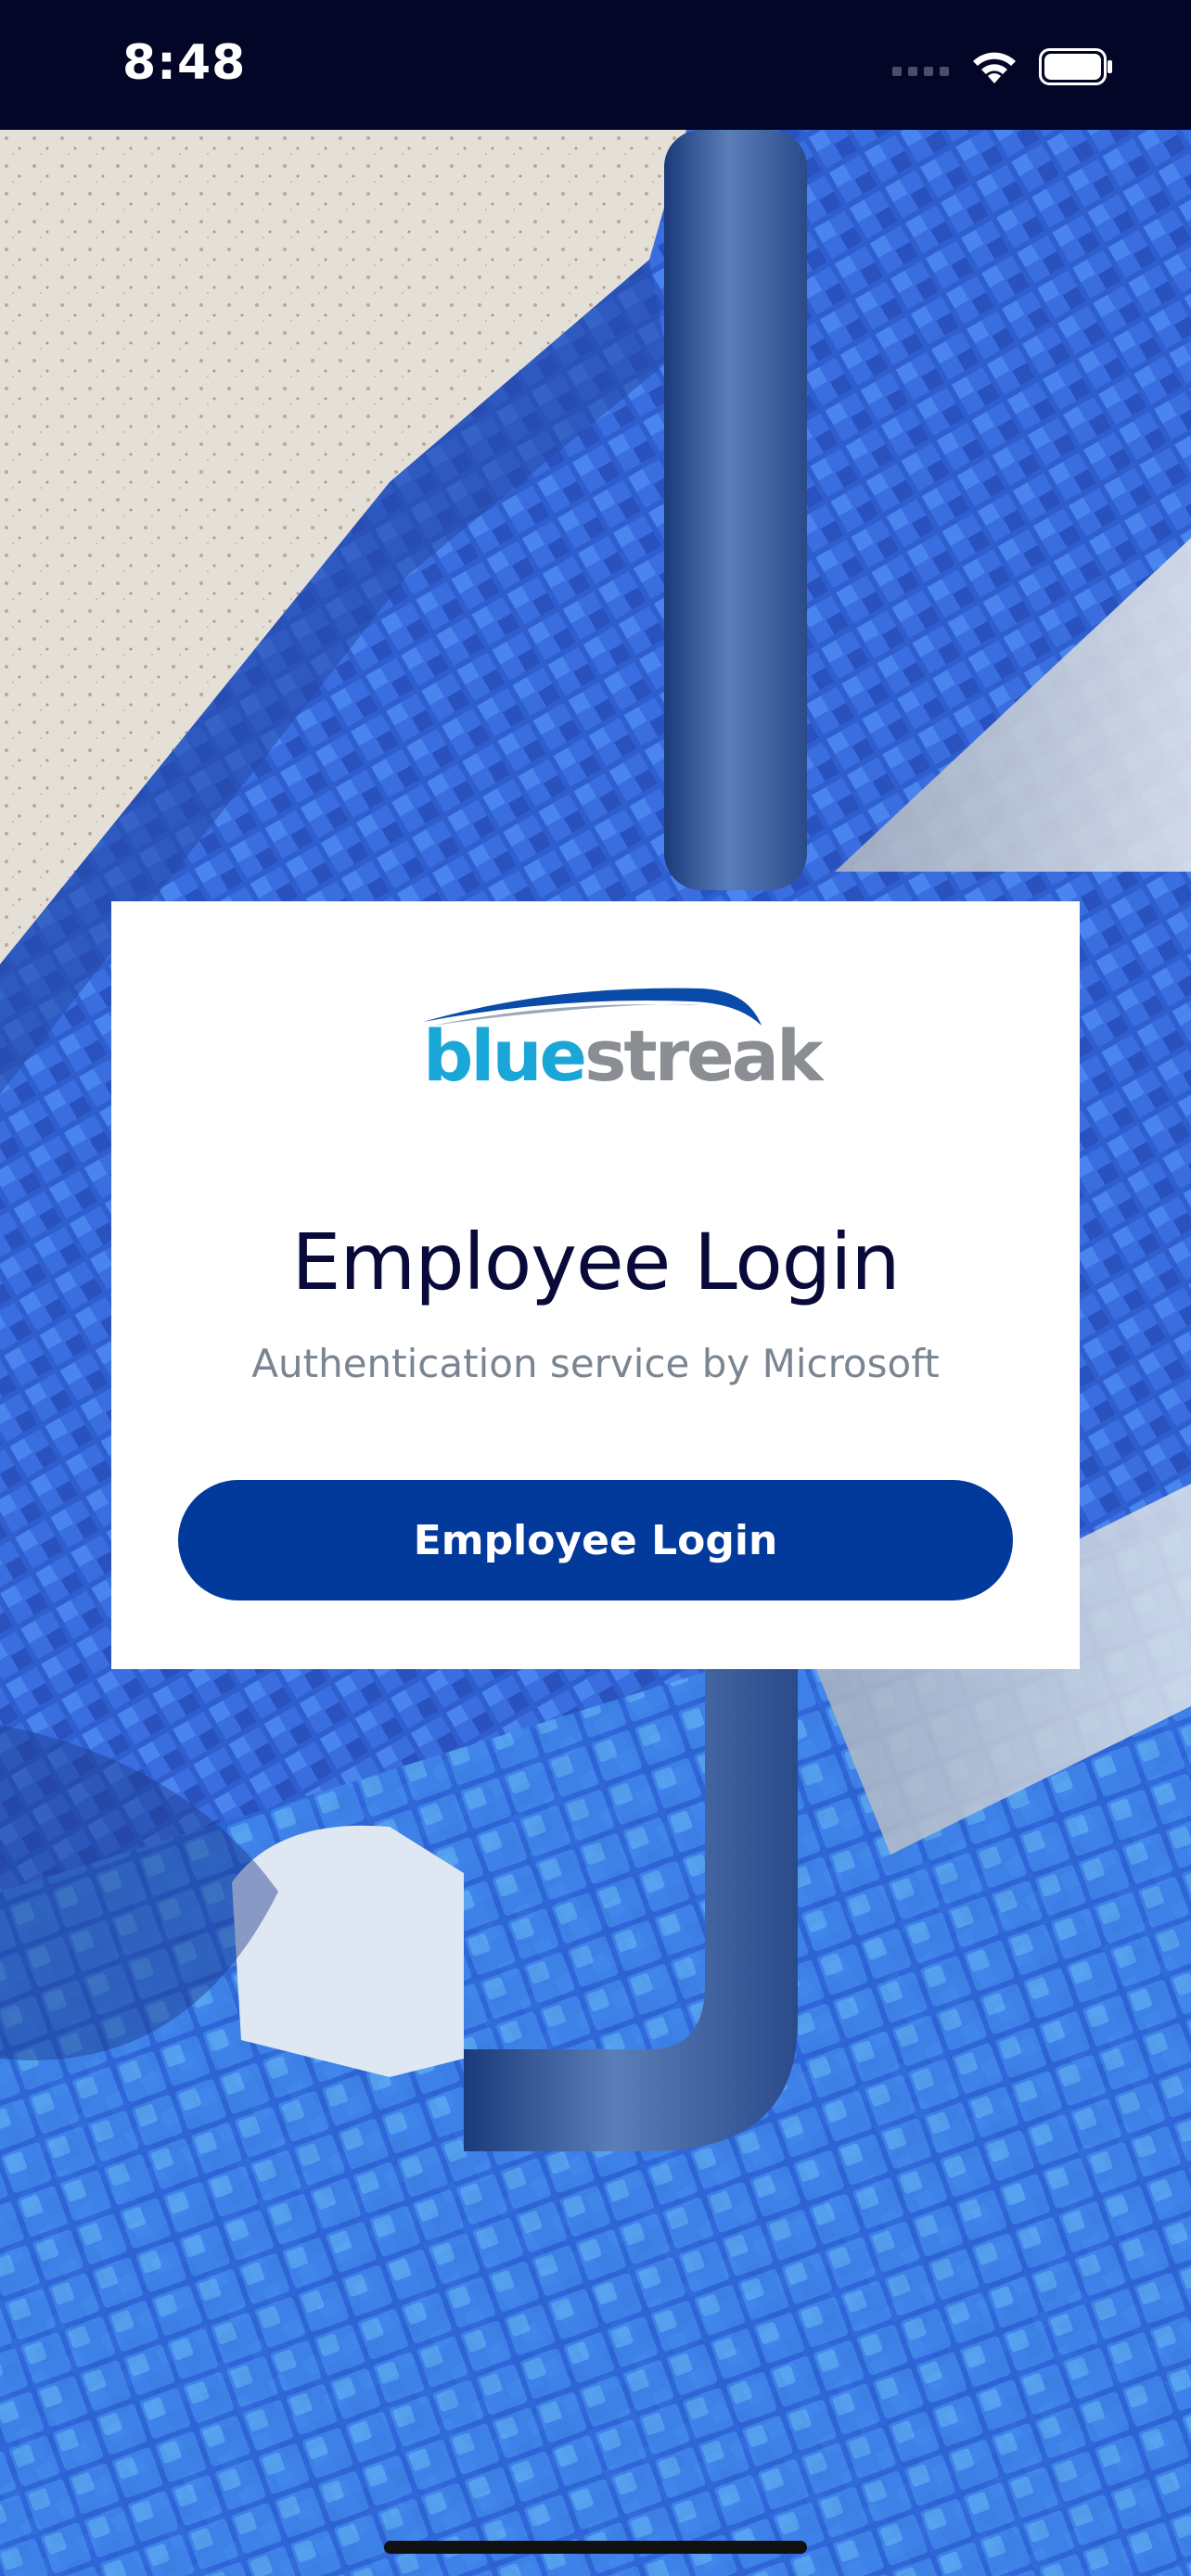 The image size is (1191, 2576). What do you see at coordinates (1075, 66) in the screenshot?
I see `battery-icon` at bounding box center [1075, 66].